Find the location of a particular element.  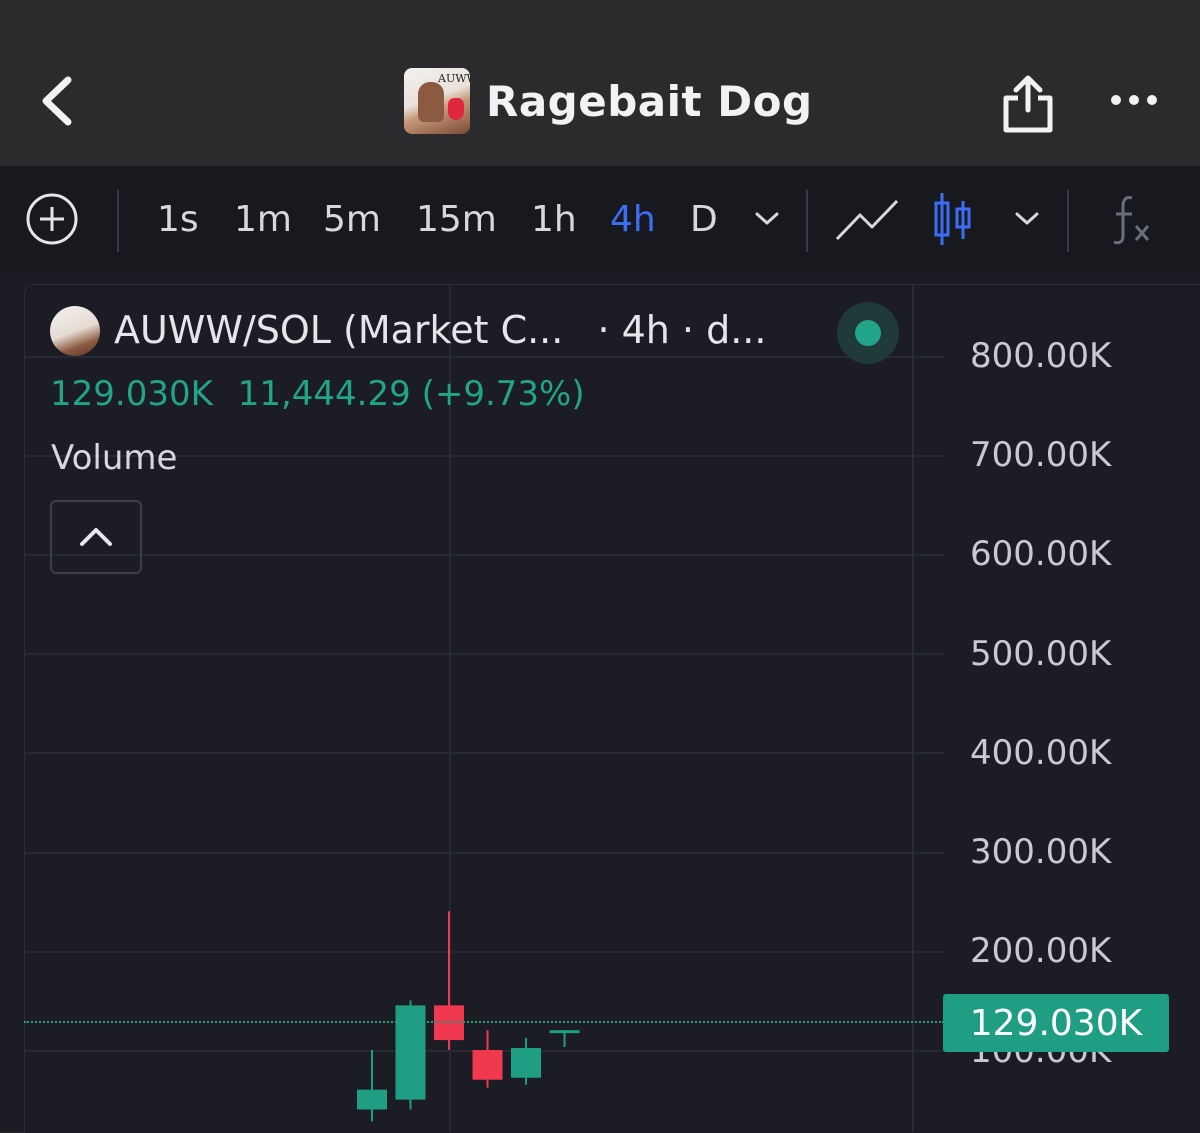

chart-toolbar: 1s 1m 5m 15m 1h 4h D is located at coordinates (600, 219).